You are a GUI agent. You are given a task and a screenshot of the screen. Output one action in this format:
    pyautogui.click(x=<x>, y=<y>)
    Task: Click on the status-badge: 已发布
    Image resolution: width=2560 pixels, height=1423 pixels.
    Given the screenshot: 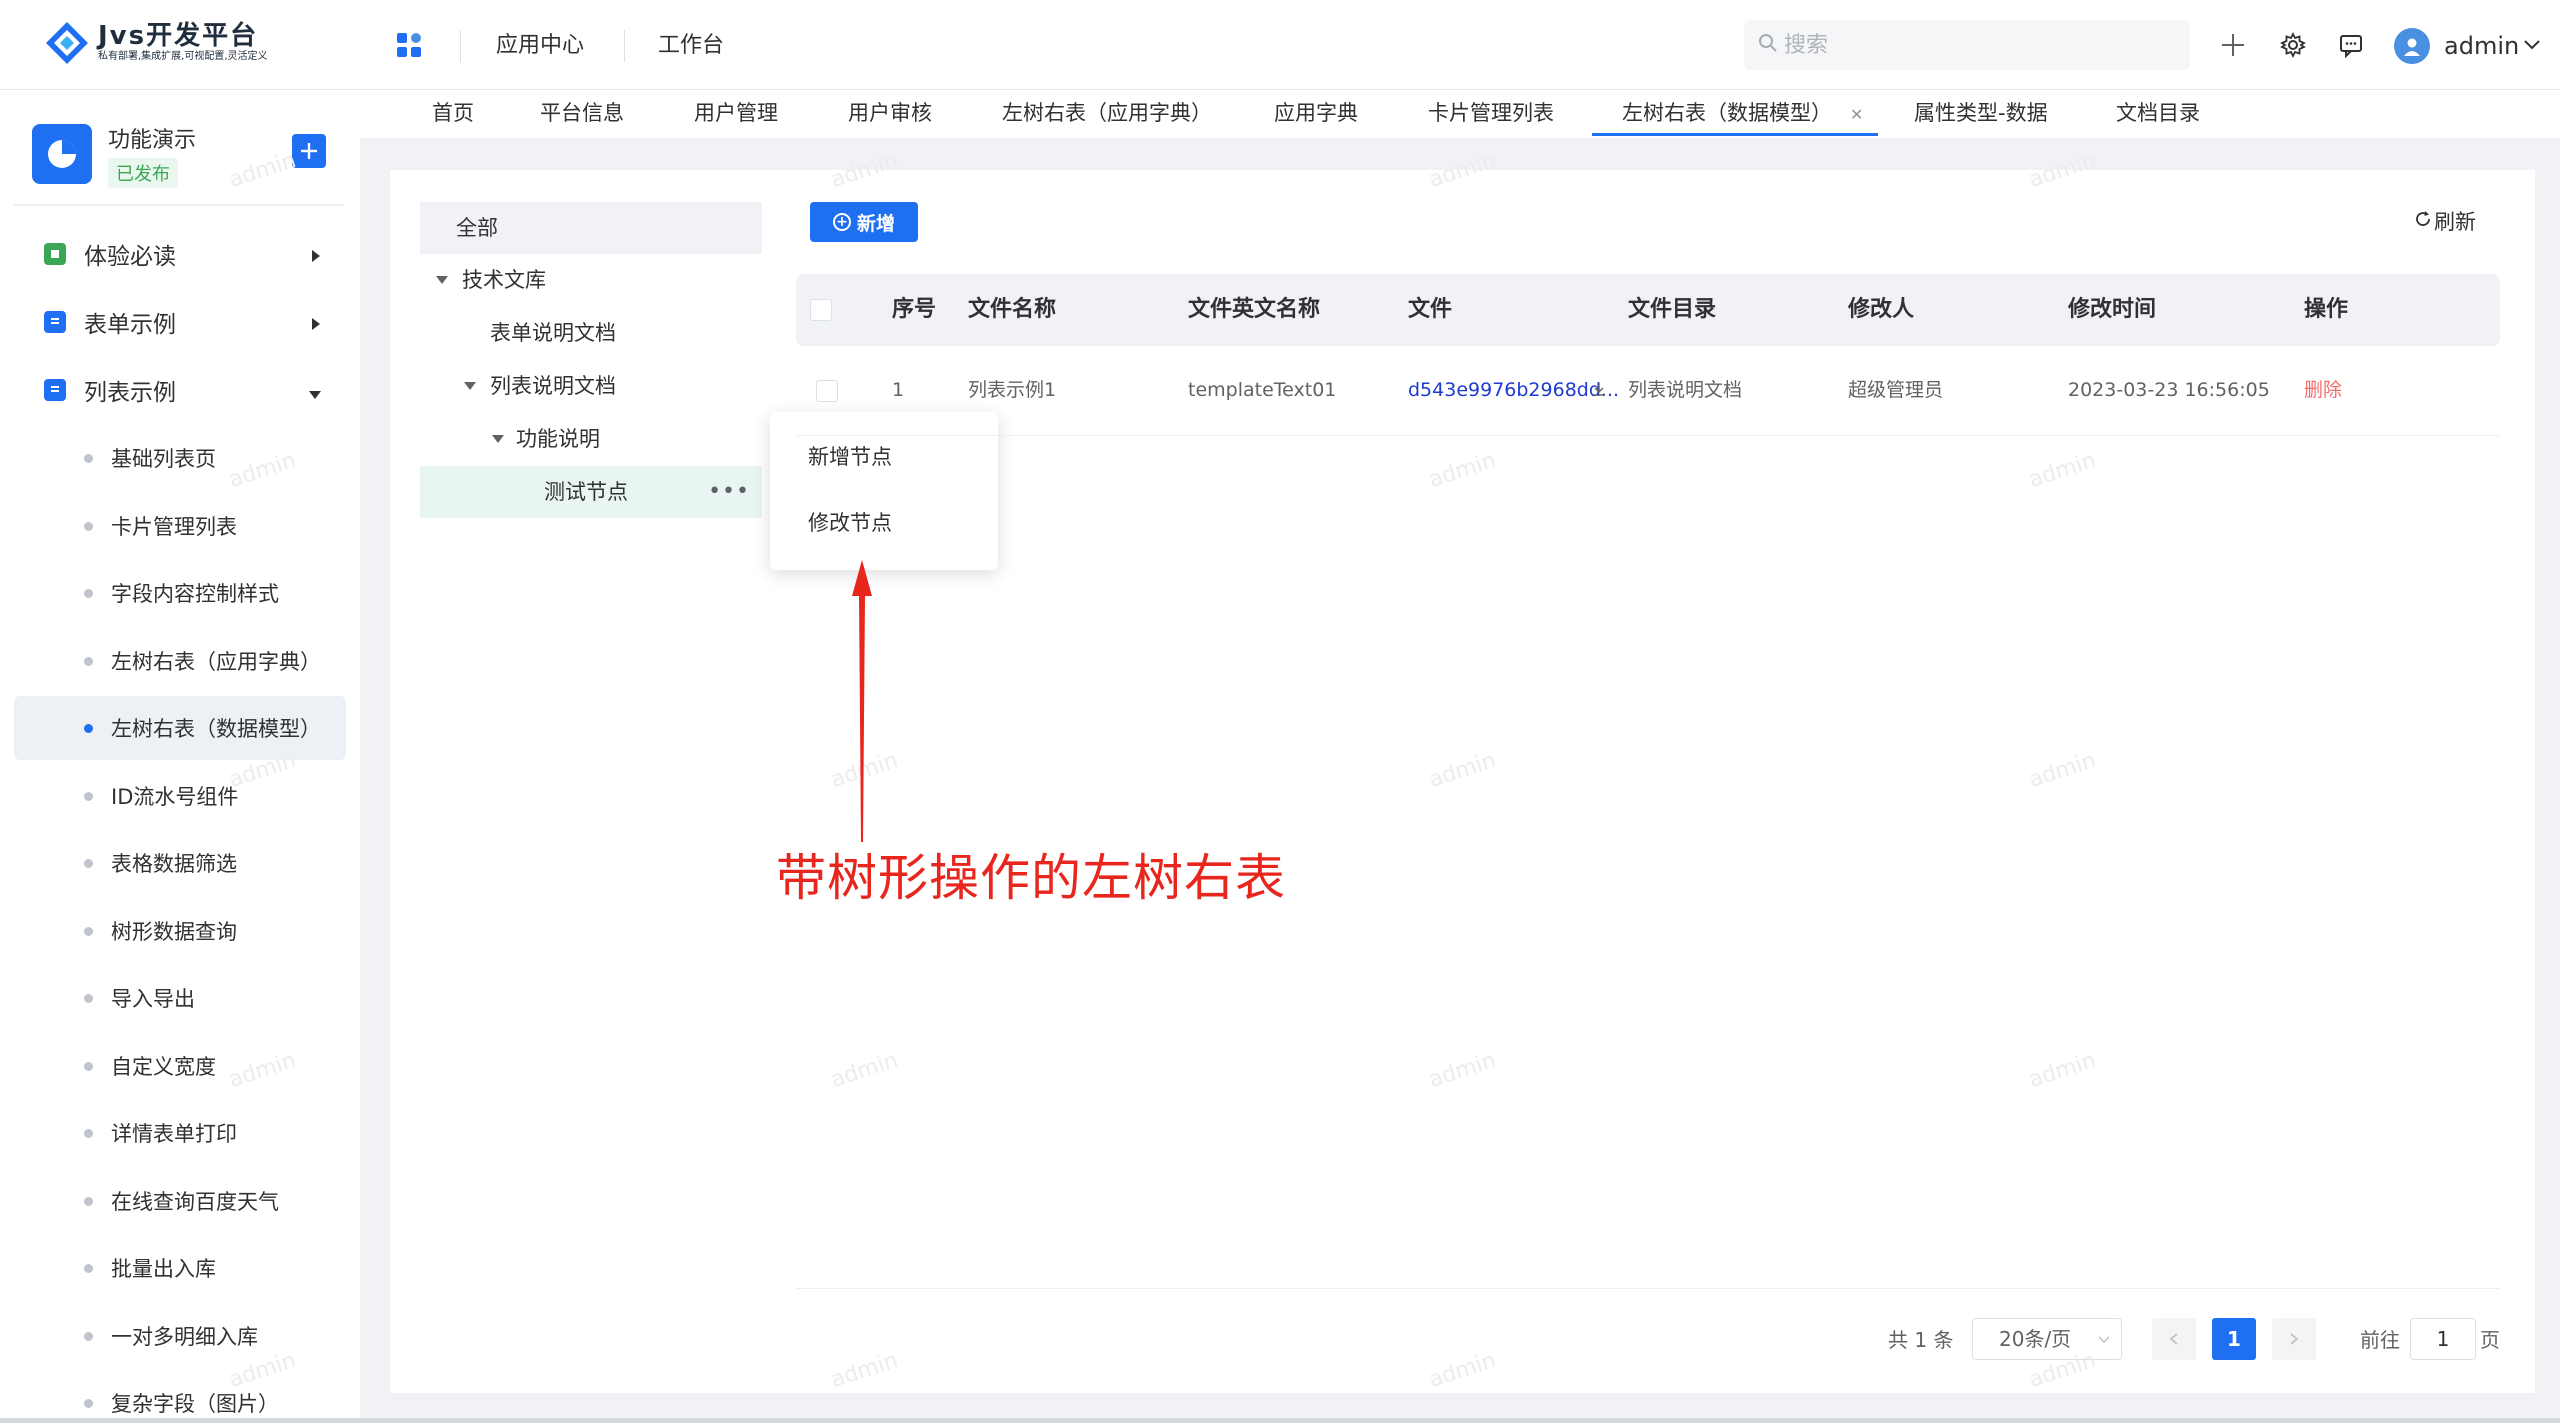 What is the action you would take?
    pyautogui.click(x=143, y=173)
    